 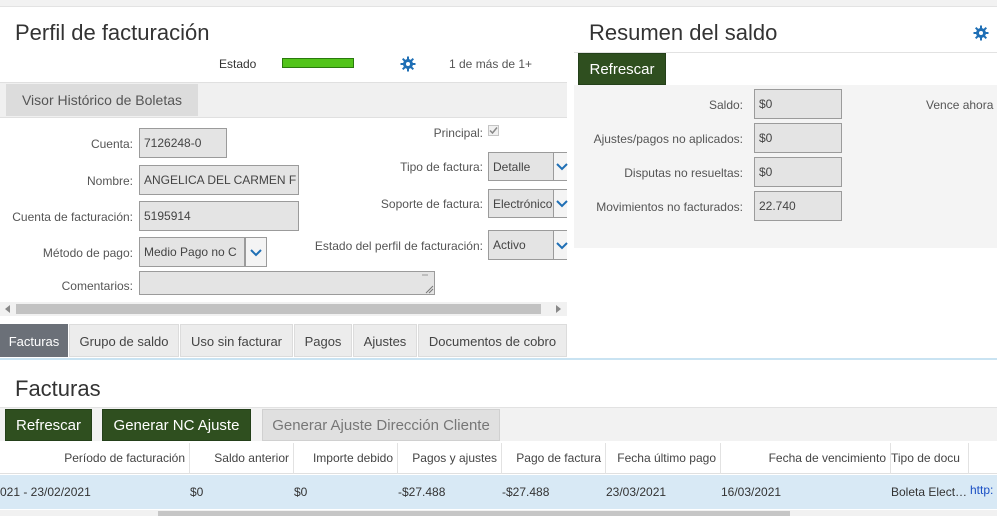 I want to click on col-tipo-documento: Tipo de docu, so click(x=930, y=458).